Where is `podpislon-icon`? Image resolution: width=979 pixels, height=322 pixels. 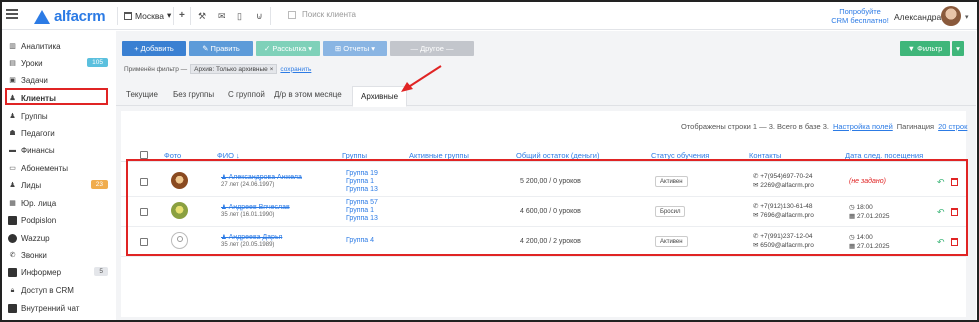 podpislon-icon is located at coordinates (12, 220).